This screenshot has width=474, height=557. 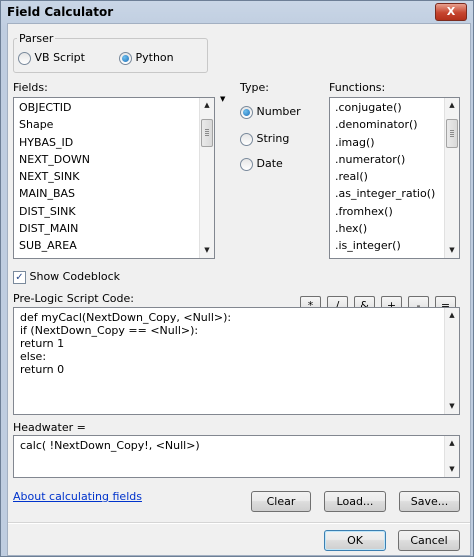 I want to click on function-list-item: .denominator(), so click(x=394, y=124).